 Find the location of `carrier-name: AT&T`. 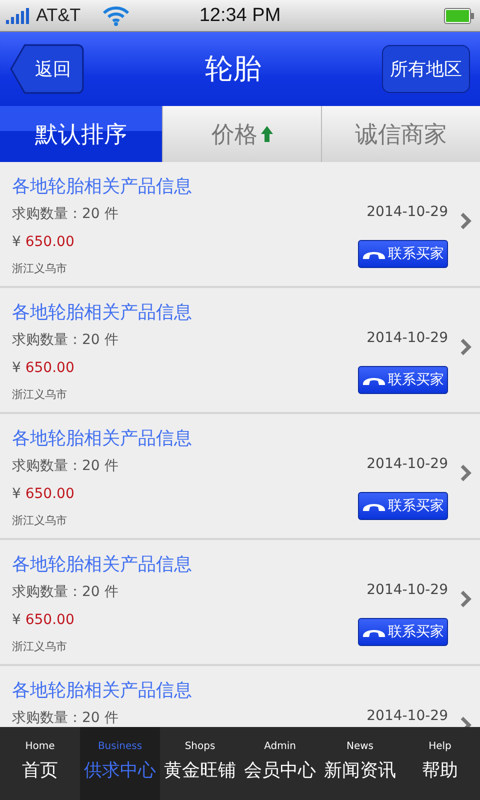

carrier-name: AT&T is located at coordinates (58, 15).